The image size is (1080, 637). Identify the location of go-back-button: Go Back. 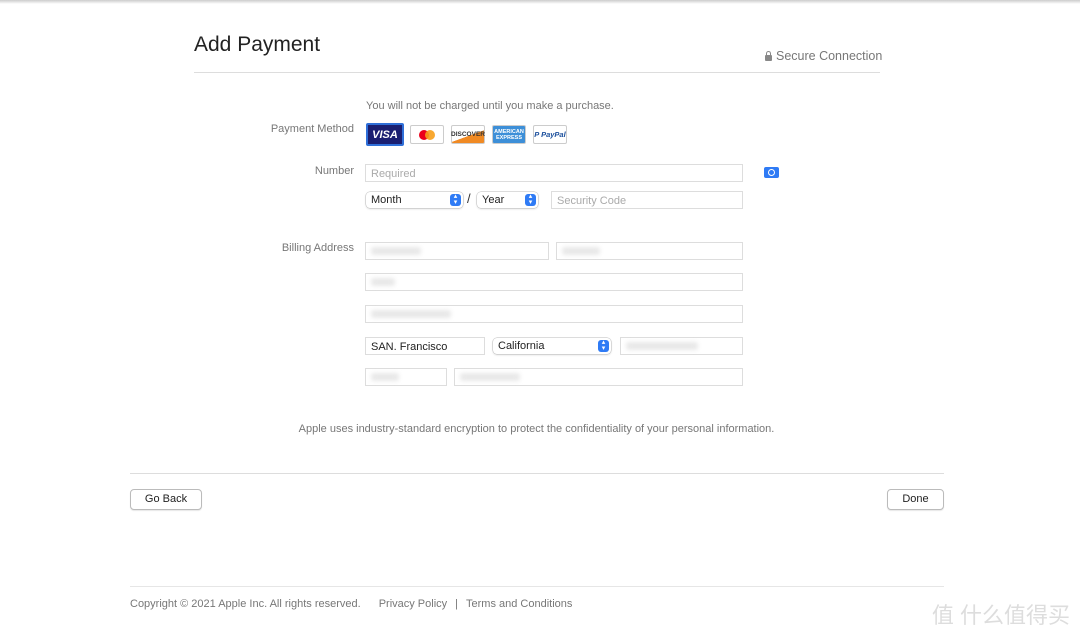
(166, 499).